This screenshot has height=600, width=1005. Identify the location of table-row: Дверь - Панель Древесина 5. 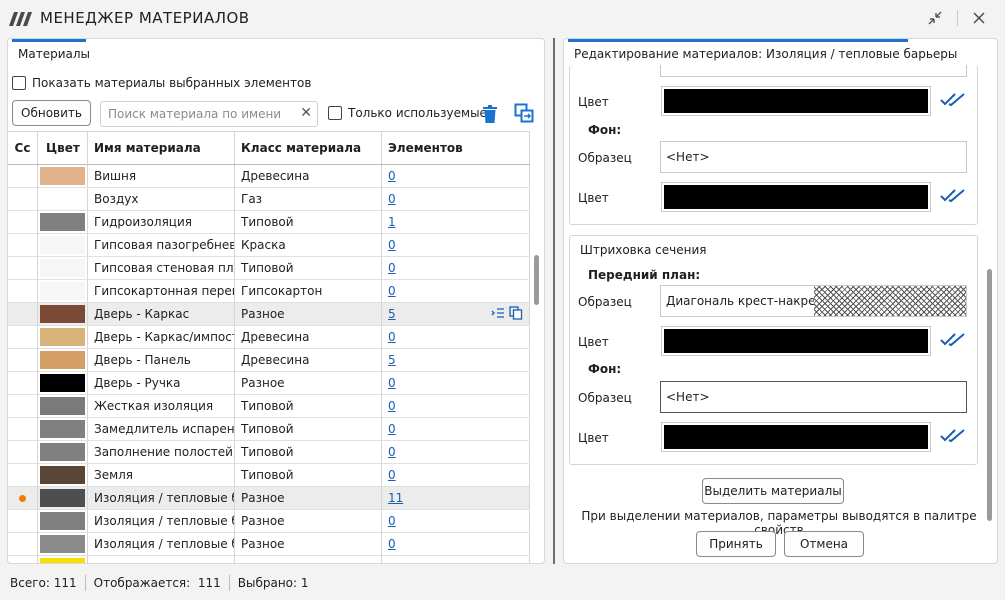
(269, 360).